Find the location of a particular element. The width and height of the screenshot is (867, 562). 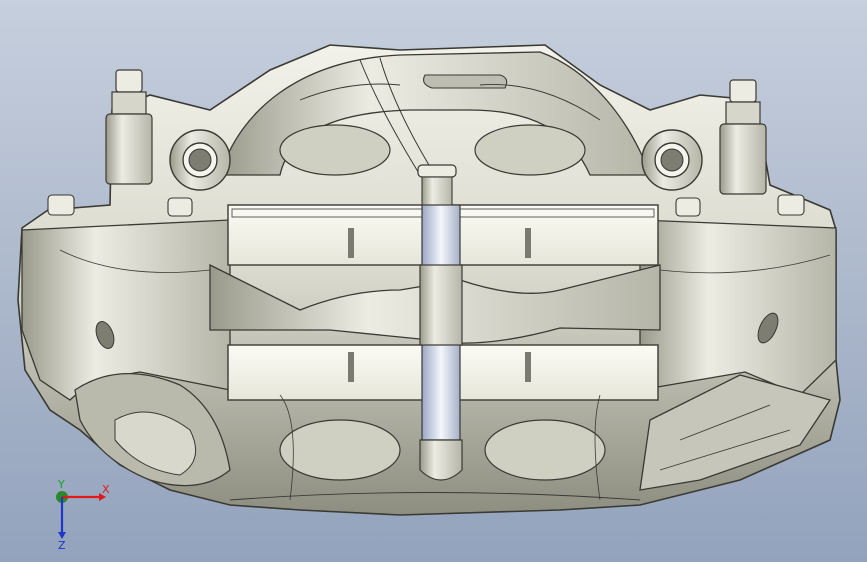

bolt-right-outer is located at coordinates (791, 205).